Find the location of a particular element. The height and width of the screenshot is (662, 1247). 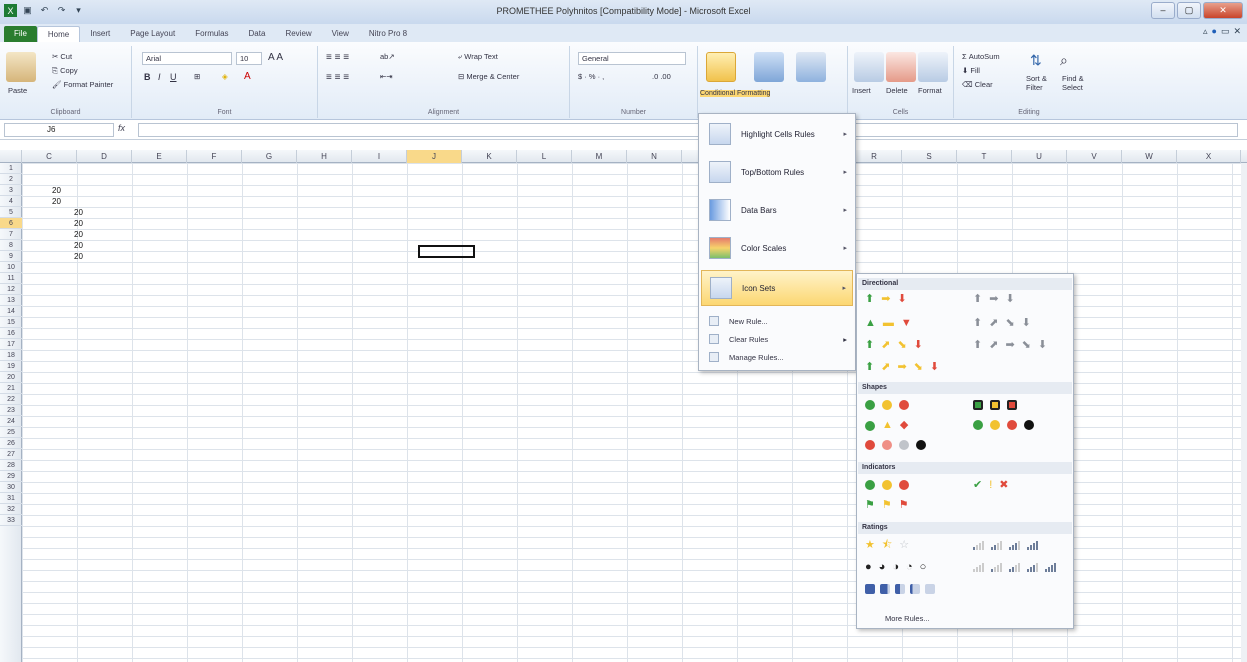

icon-set-3-signs: ▲ ◆ is located at coordinates (886, 425).